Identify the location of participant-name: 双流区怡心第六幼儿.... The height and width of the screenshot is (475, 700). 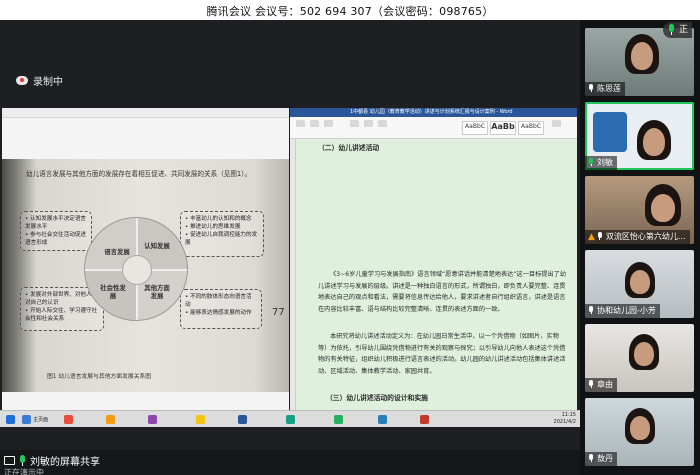
(645, 236).